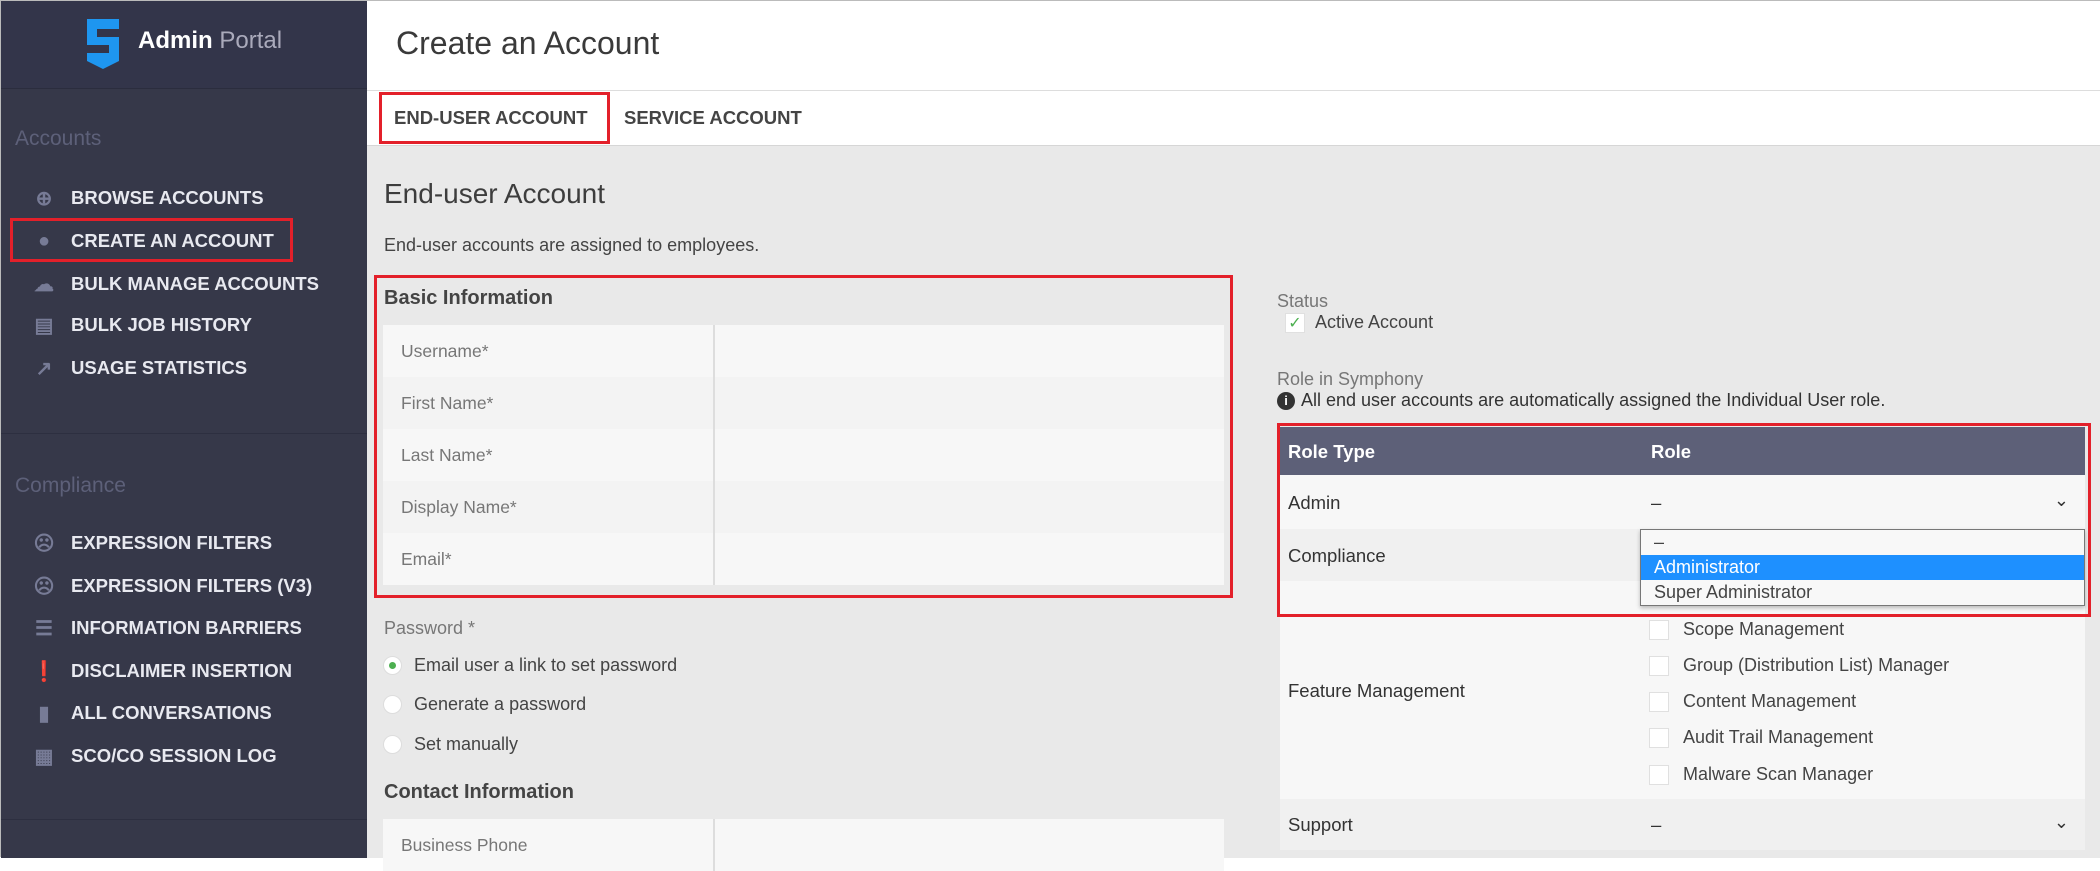 The height and width of the screenshot is (871, 2100). What do you see at coordinates (713, 118) in the screenshot?
I see `tab-service-account: SERVICE ACCOUNT` at bounding box center [713, 118].